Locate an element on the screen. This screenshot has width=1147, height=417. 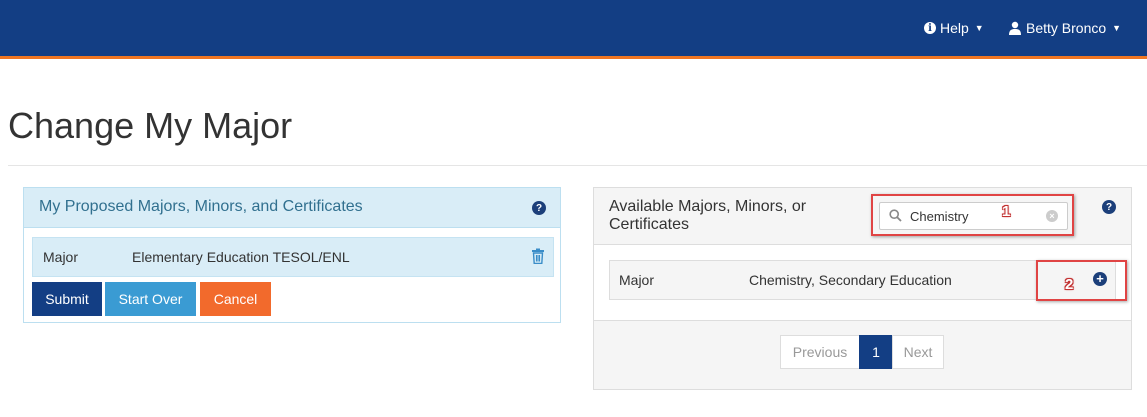
annotation-box-search is located at coordinates (972, 215).